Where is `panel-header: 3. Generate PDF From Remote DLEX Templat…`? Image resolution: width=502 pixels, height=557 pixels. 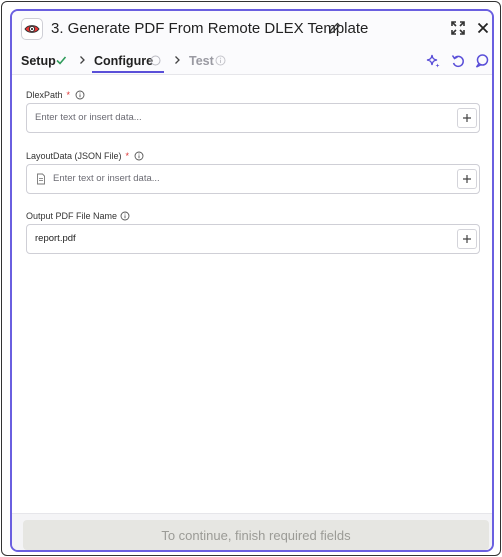 panel-header: 3. Generate PDF From Remote DLEX Templat… is located at coordinates (252, 29).